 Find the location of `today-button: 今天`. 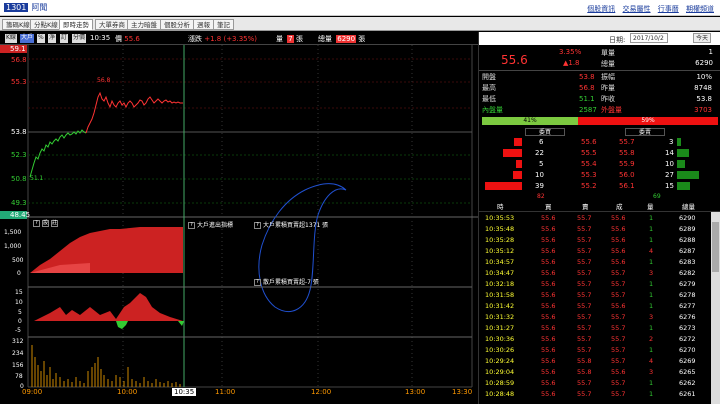

today-button: 今天 is located at coordinates (702, 38).